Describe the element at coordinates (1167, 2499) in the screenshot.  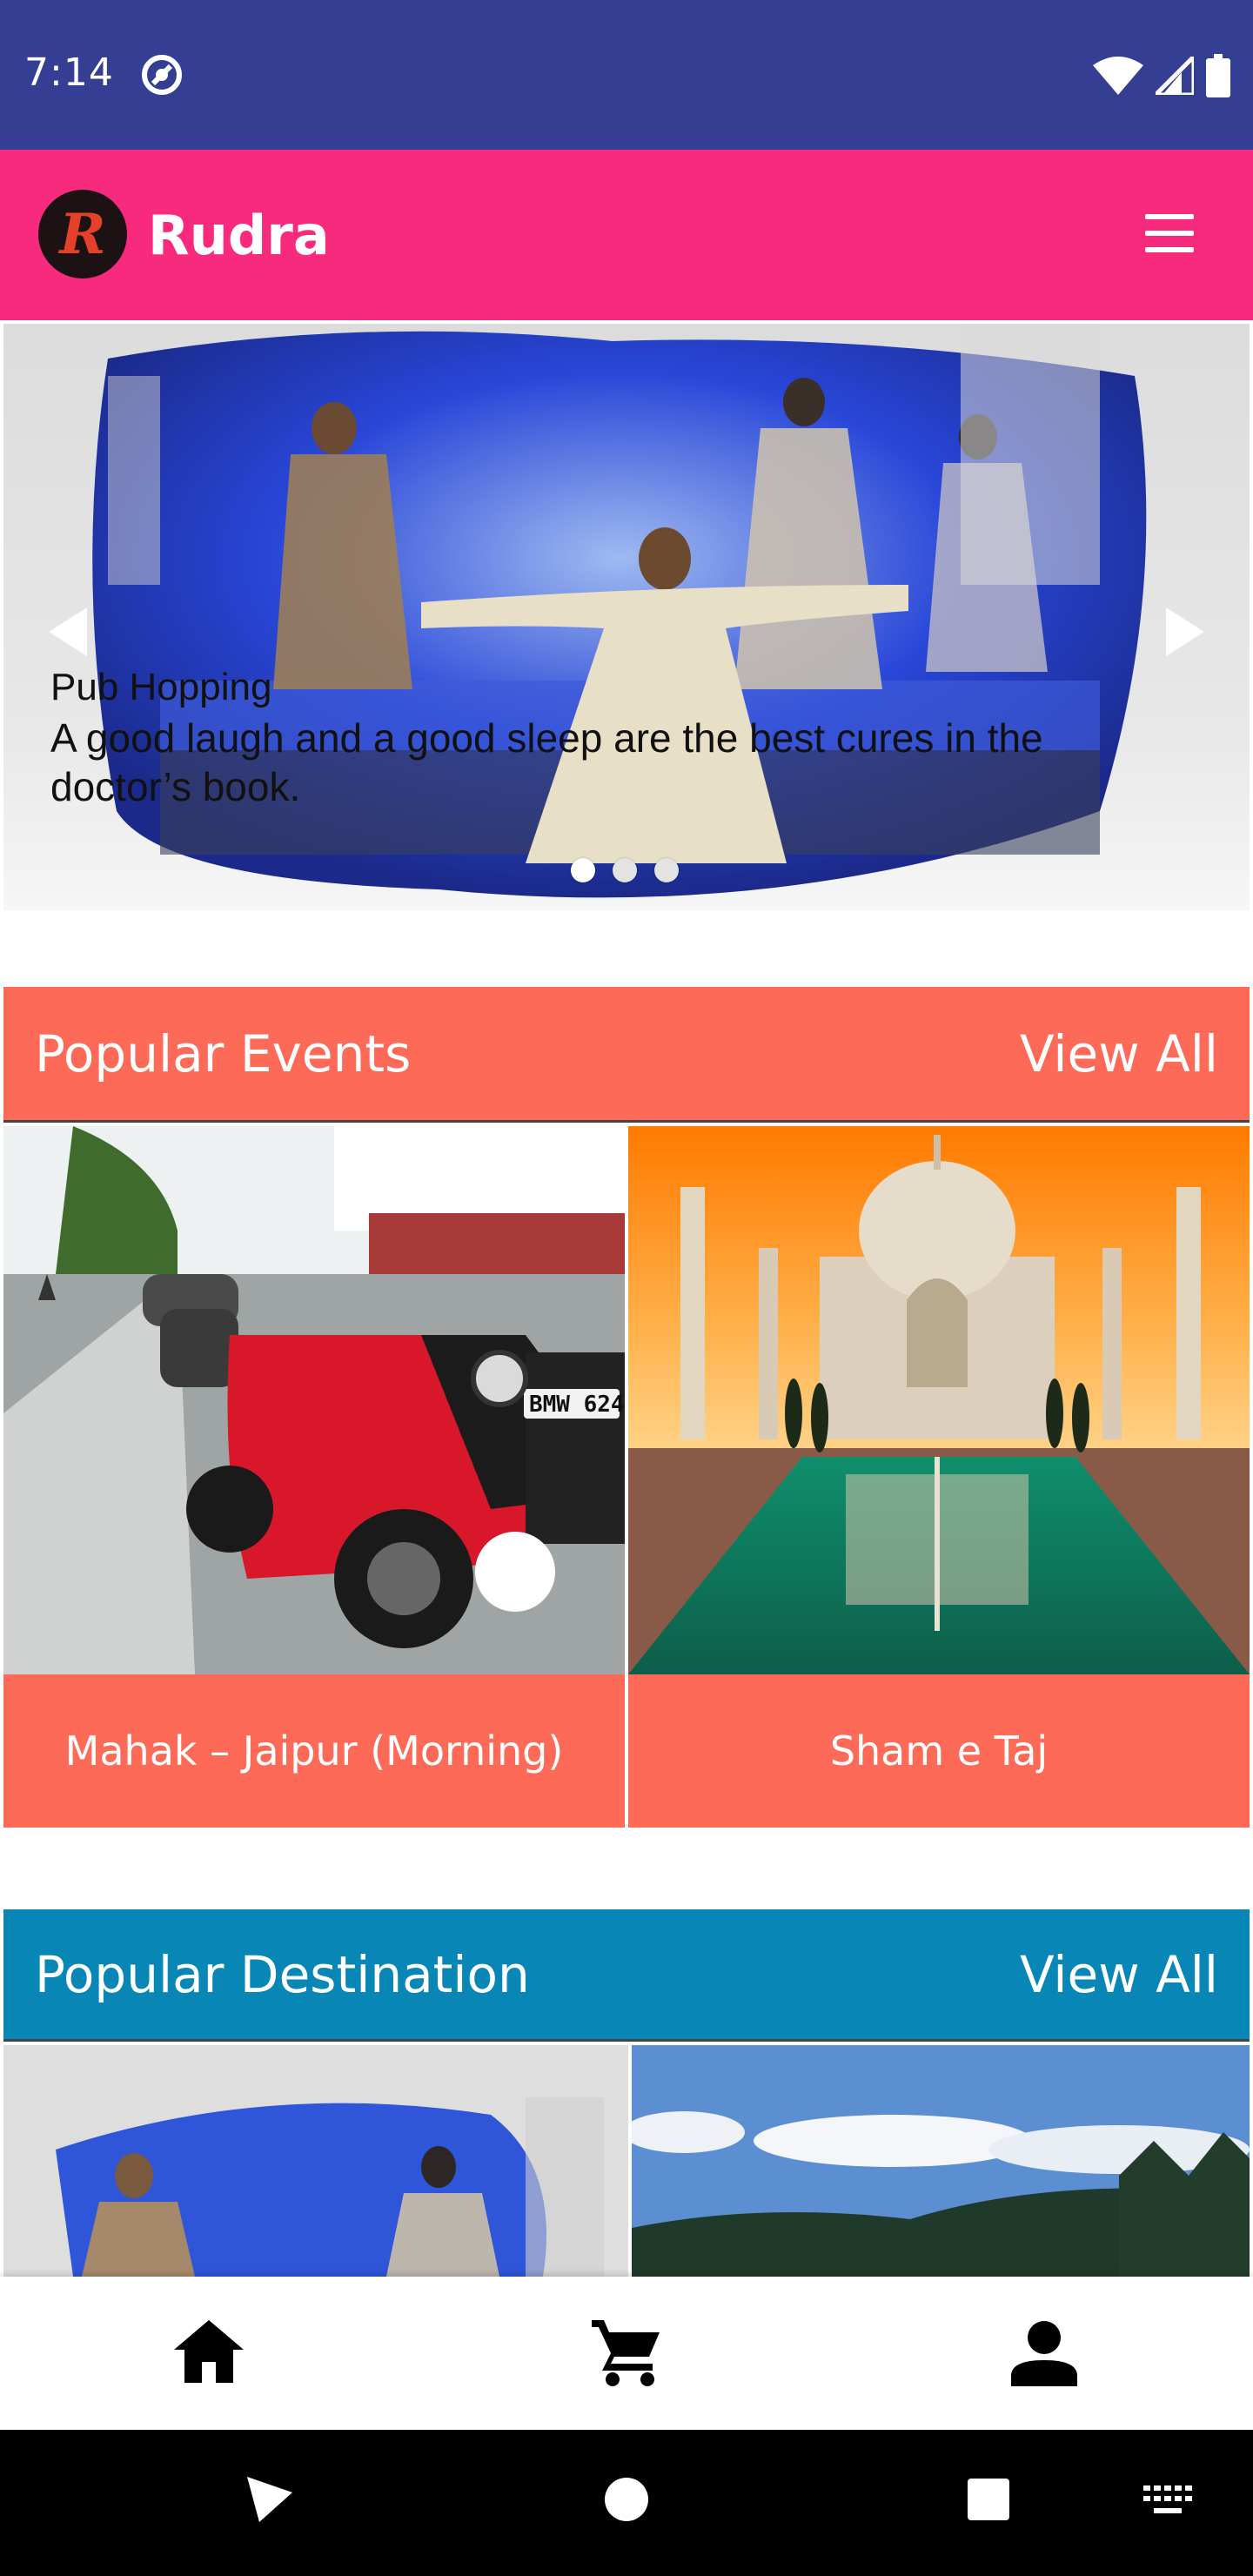
I see `keyboard-icon` at that location.